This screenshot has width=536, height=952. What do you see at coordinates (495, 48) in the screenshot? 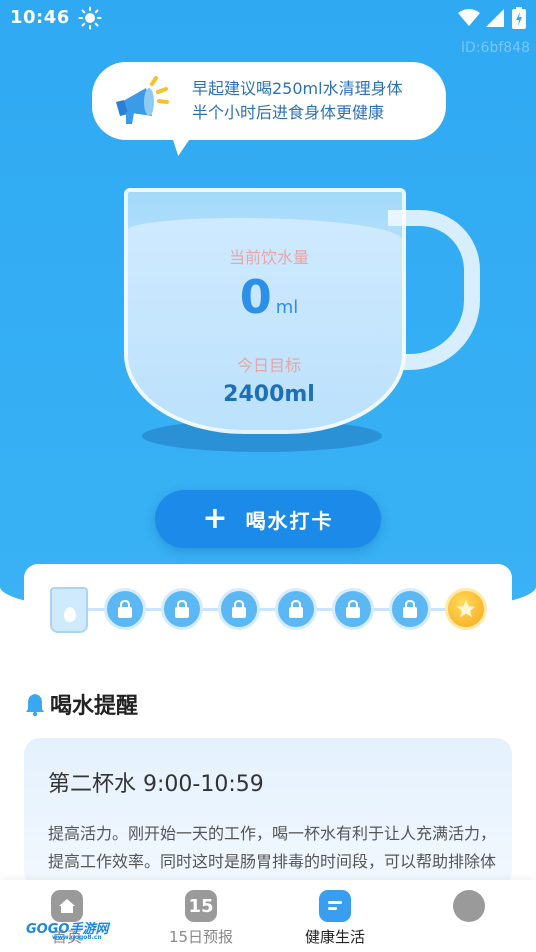
I see `user-id-watermark: ID:6bf848` at bounding box center [495, 48].